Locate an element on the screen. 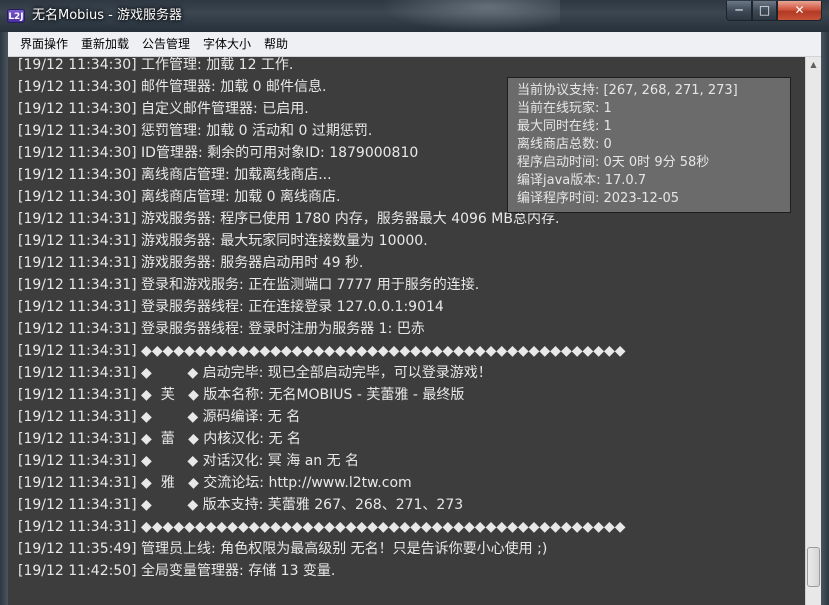 The width and height of the screenshot is (829, 605). status-uptime: 程序启动时间: 0天 0时 9分 58秒 is located at coordinates (613, 162).